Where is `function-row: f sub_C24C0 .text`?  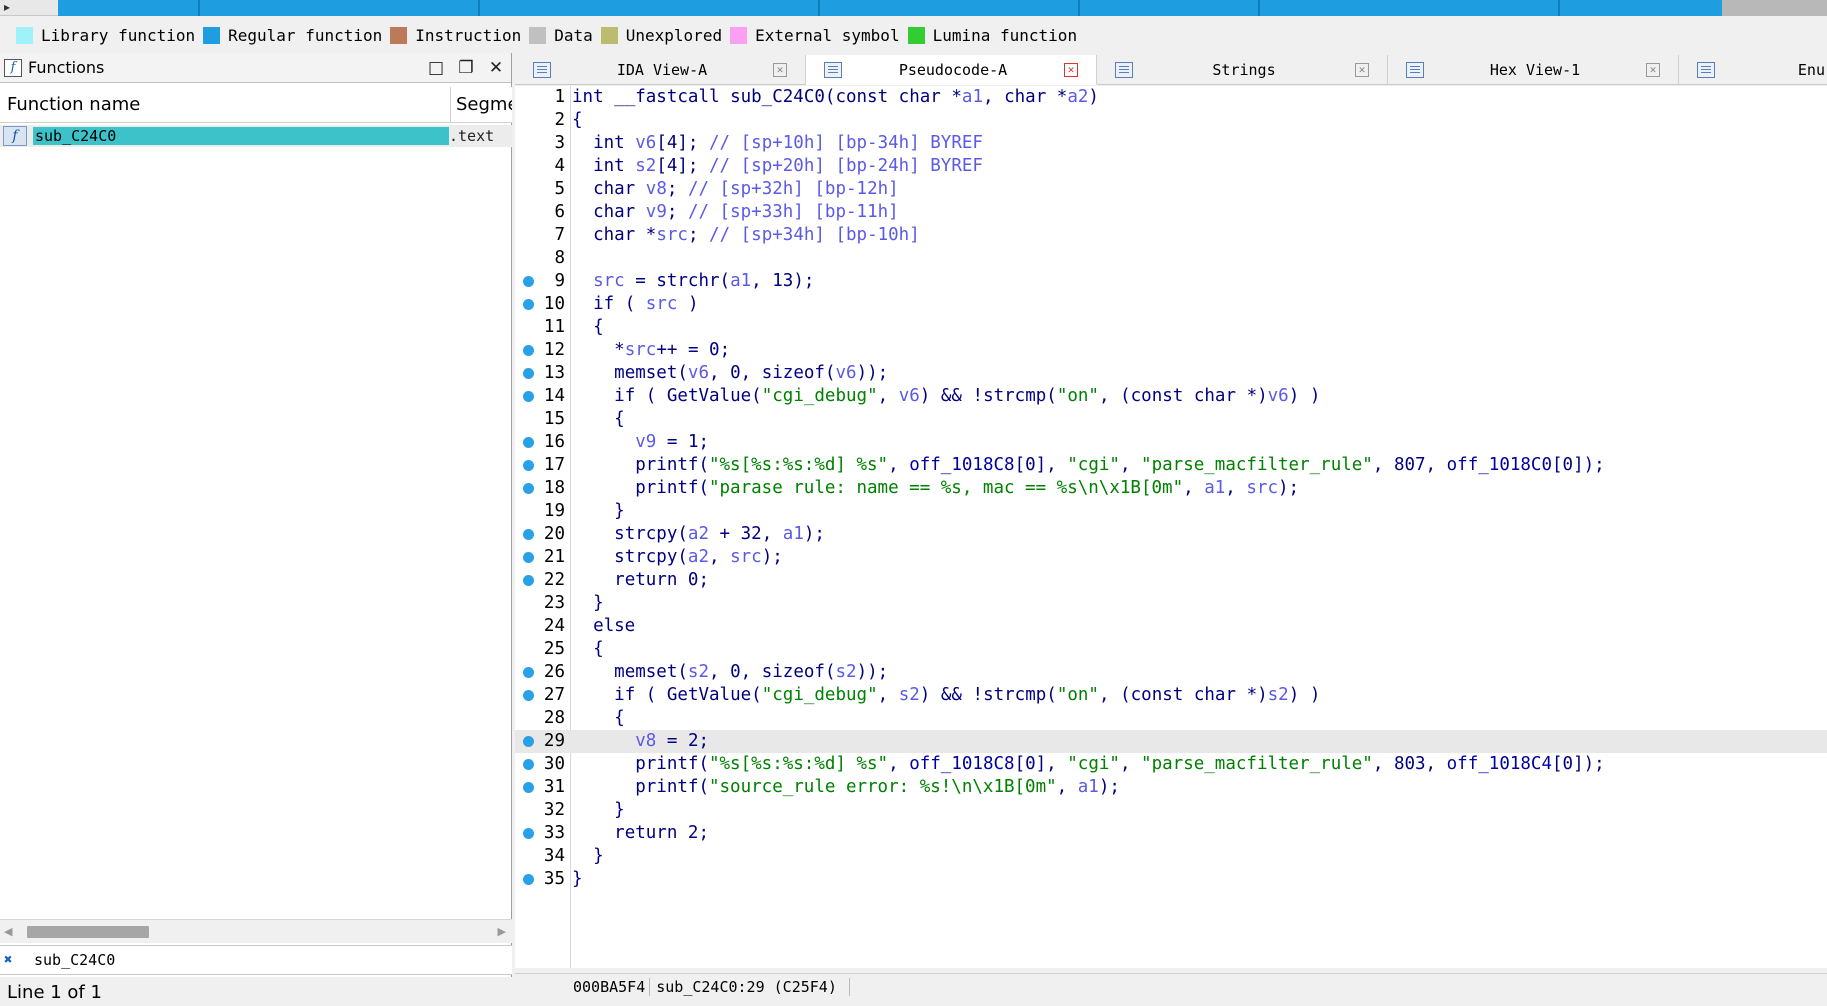 function-row: f sub_C24C0 .text is located at coordinates (256, 136).